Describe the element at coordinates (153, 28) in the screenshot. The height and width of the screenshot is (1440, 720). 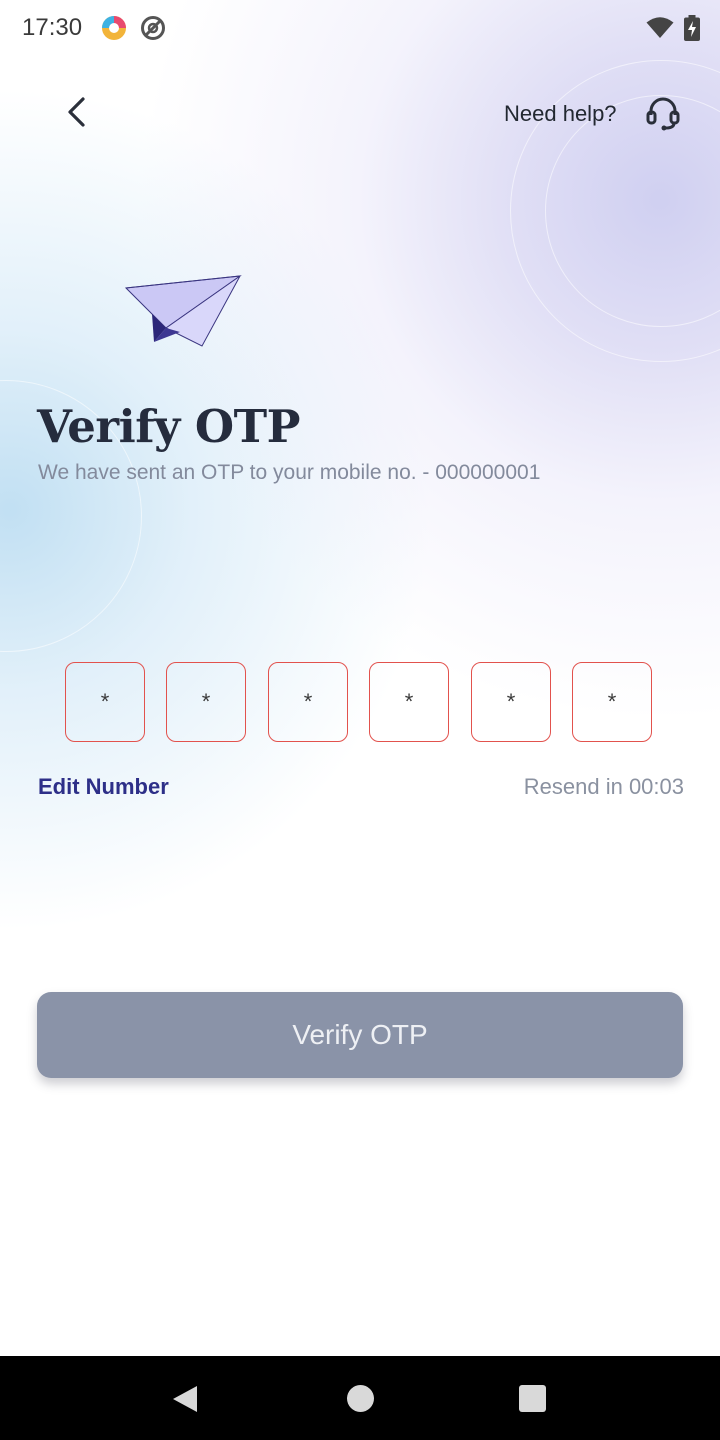
I see `at-sign-icon` at that location.